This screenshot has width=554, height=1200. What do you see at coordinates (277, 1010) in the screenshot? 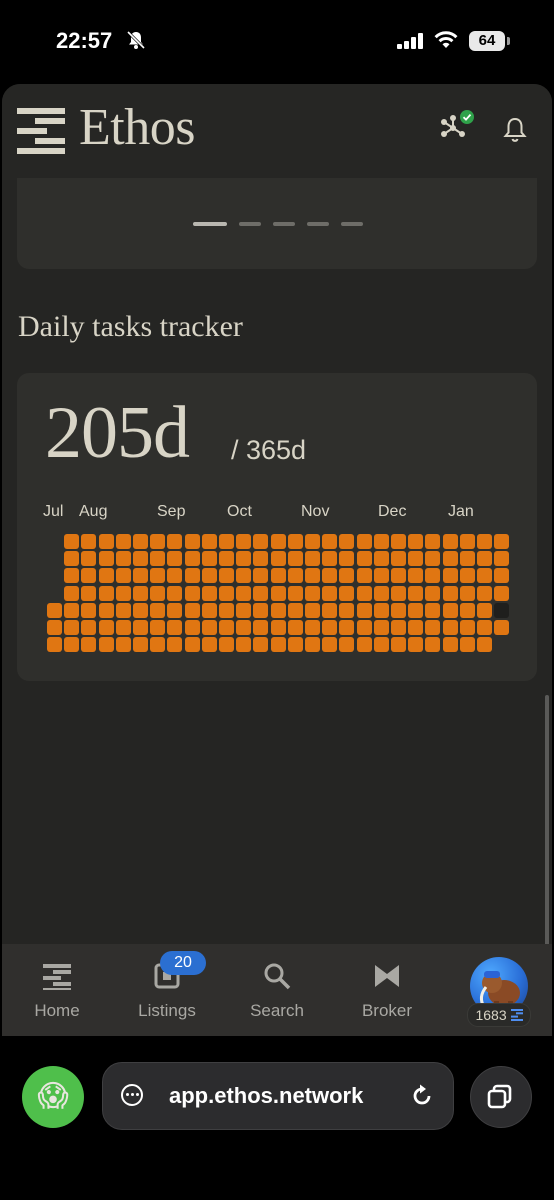
I see `nav-search-label: Search` at bounding box center [277, 1010].